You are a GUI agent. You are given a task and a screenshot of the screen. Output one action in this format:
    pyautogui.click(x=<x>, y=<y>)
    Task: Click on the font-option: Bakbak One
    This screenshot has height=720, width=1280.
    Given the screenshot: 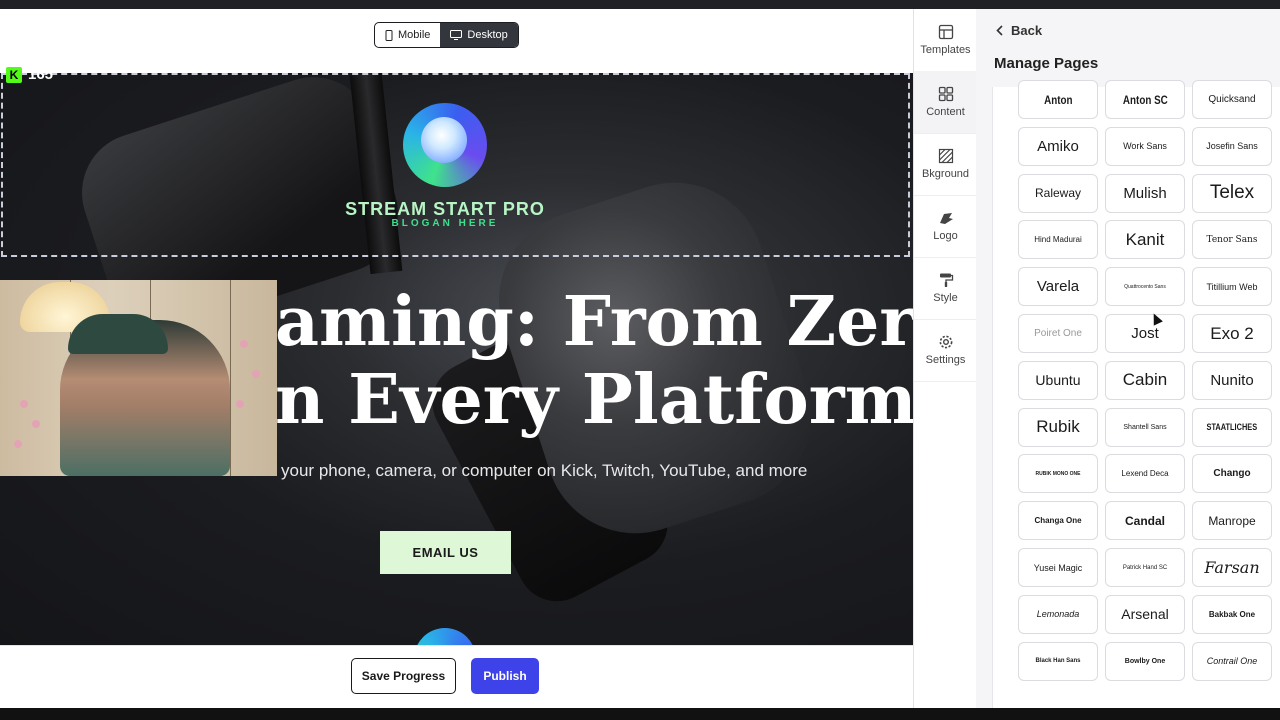 What is the action you would take?
    pyautogui.click(x=1232, y=614)
    